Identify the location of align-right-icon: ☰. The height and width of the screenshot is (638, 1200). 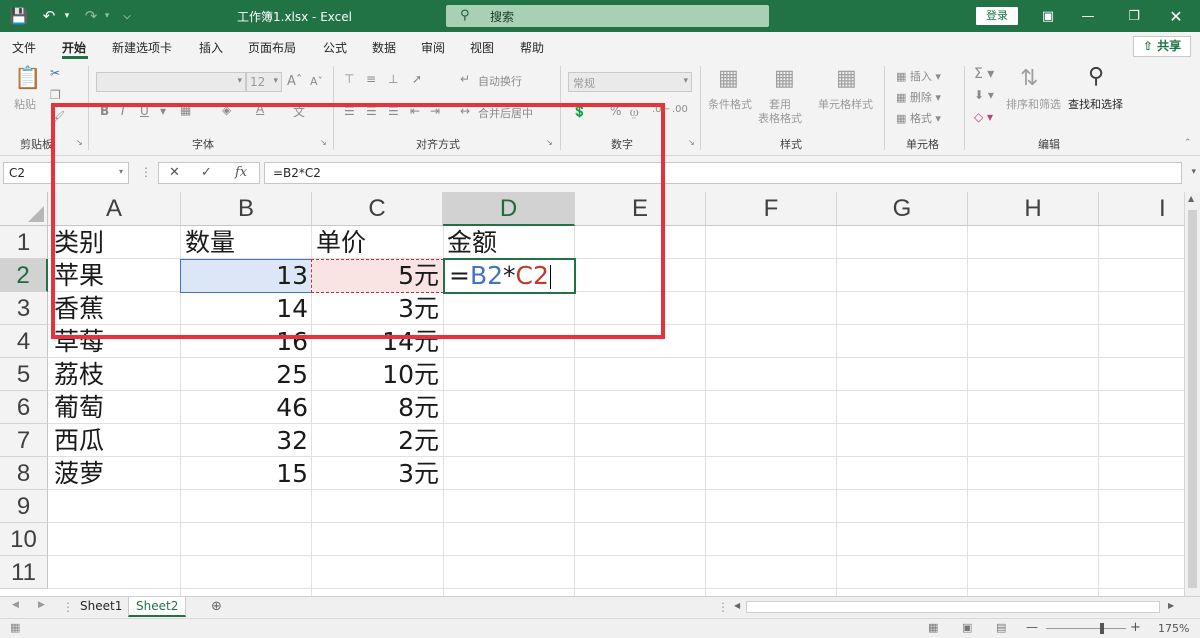
(393, 111).